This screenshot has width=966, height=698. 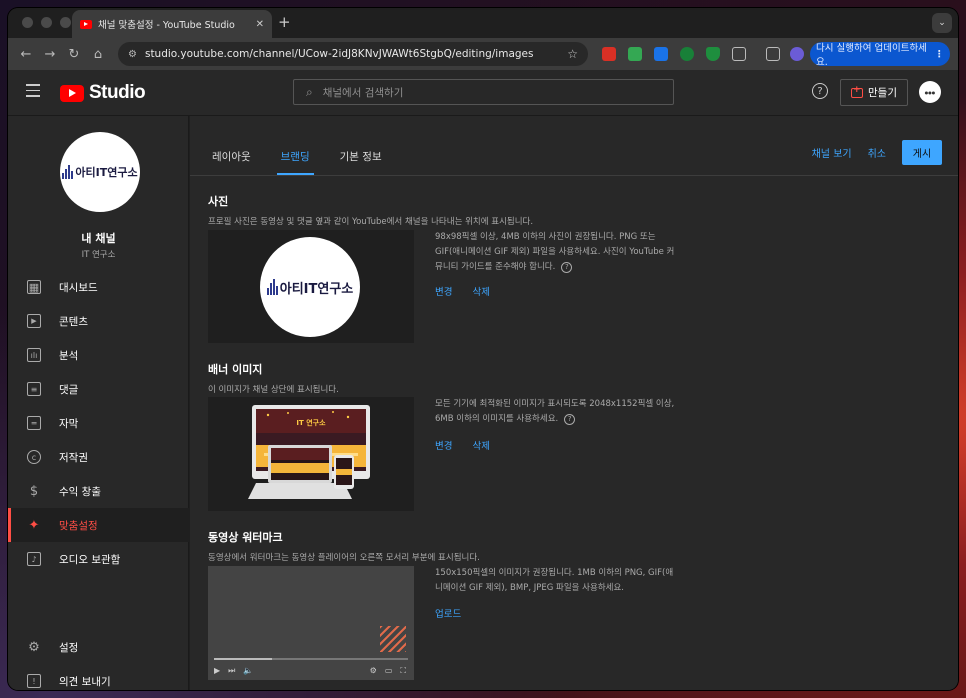 What do you see at coordinates (483, 92) in the screenshot?
I see `channel-search-input: ⌕ 채널에서 검색하기` at bounding box center [483, 92].